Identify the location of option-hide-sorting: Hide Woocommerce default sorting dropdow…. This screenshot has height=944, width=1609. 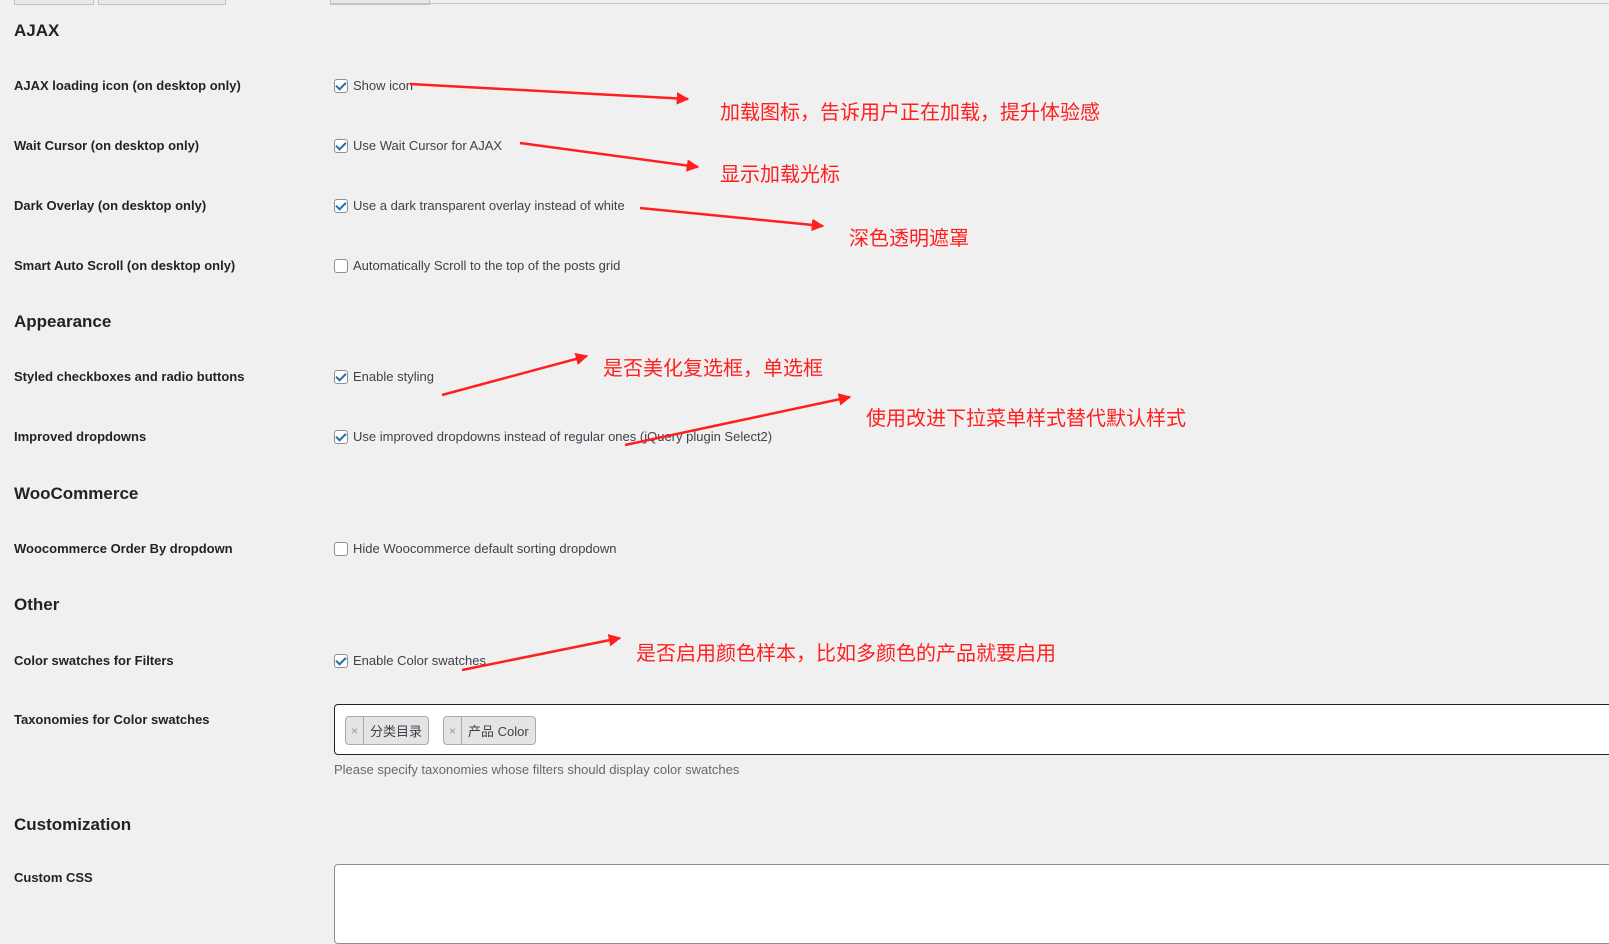
(475, 549).